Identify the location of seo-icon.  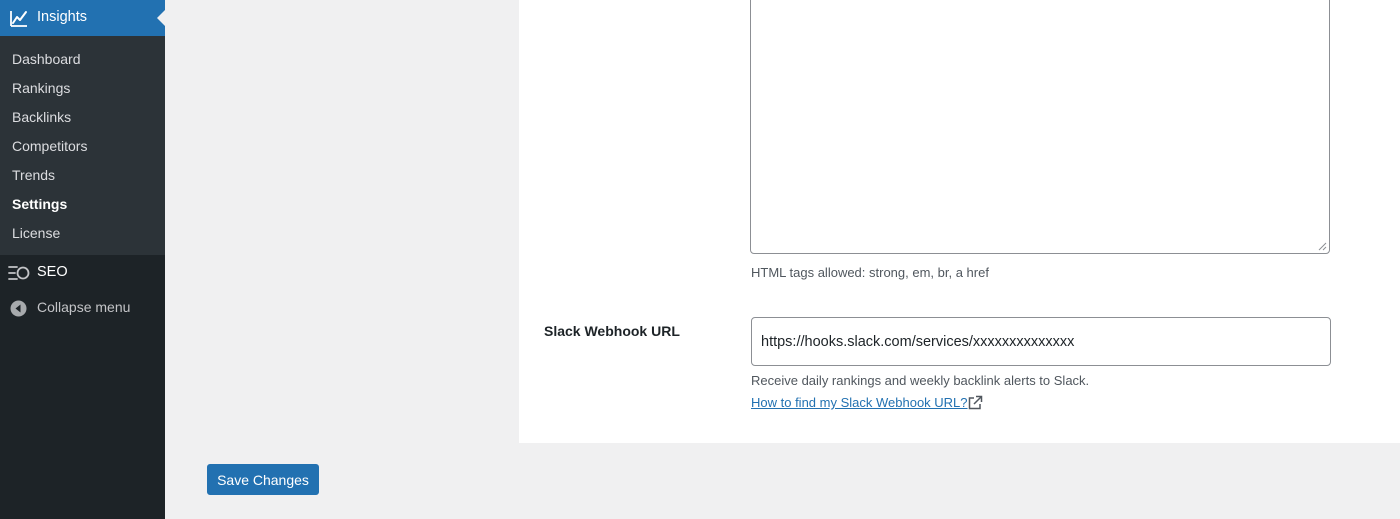
(19, 273).